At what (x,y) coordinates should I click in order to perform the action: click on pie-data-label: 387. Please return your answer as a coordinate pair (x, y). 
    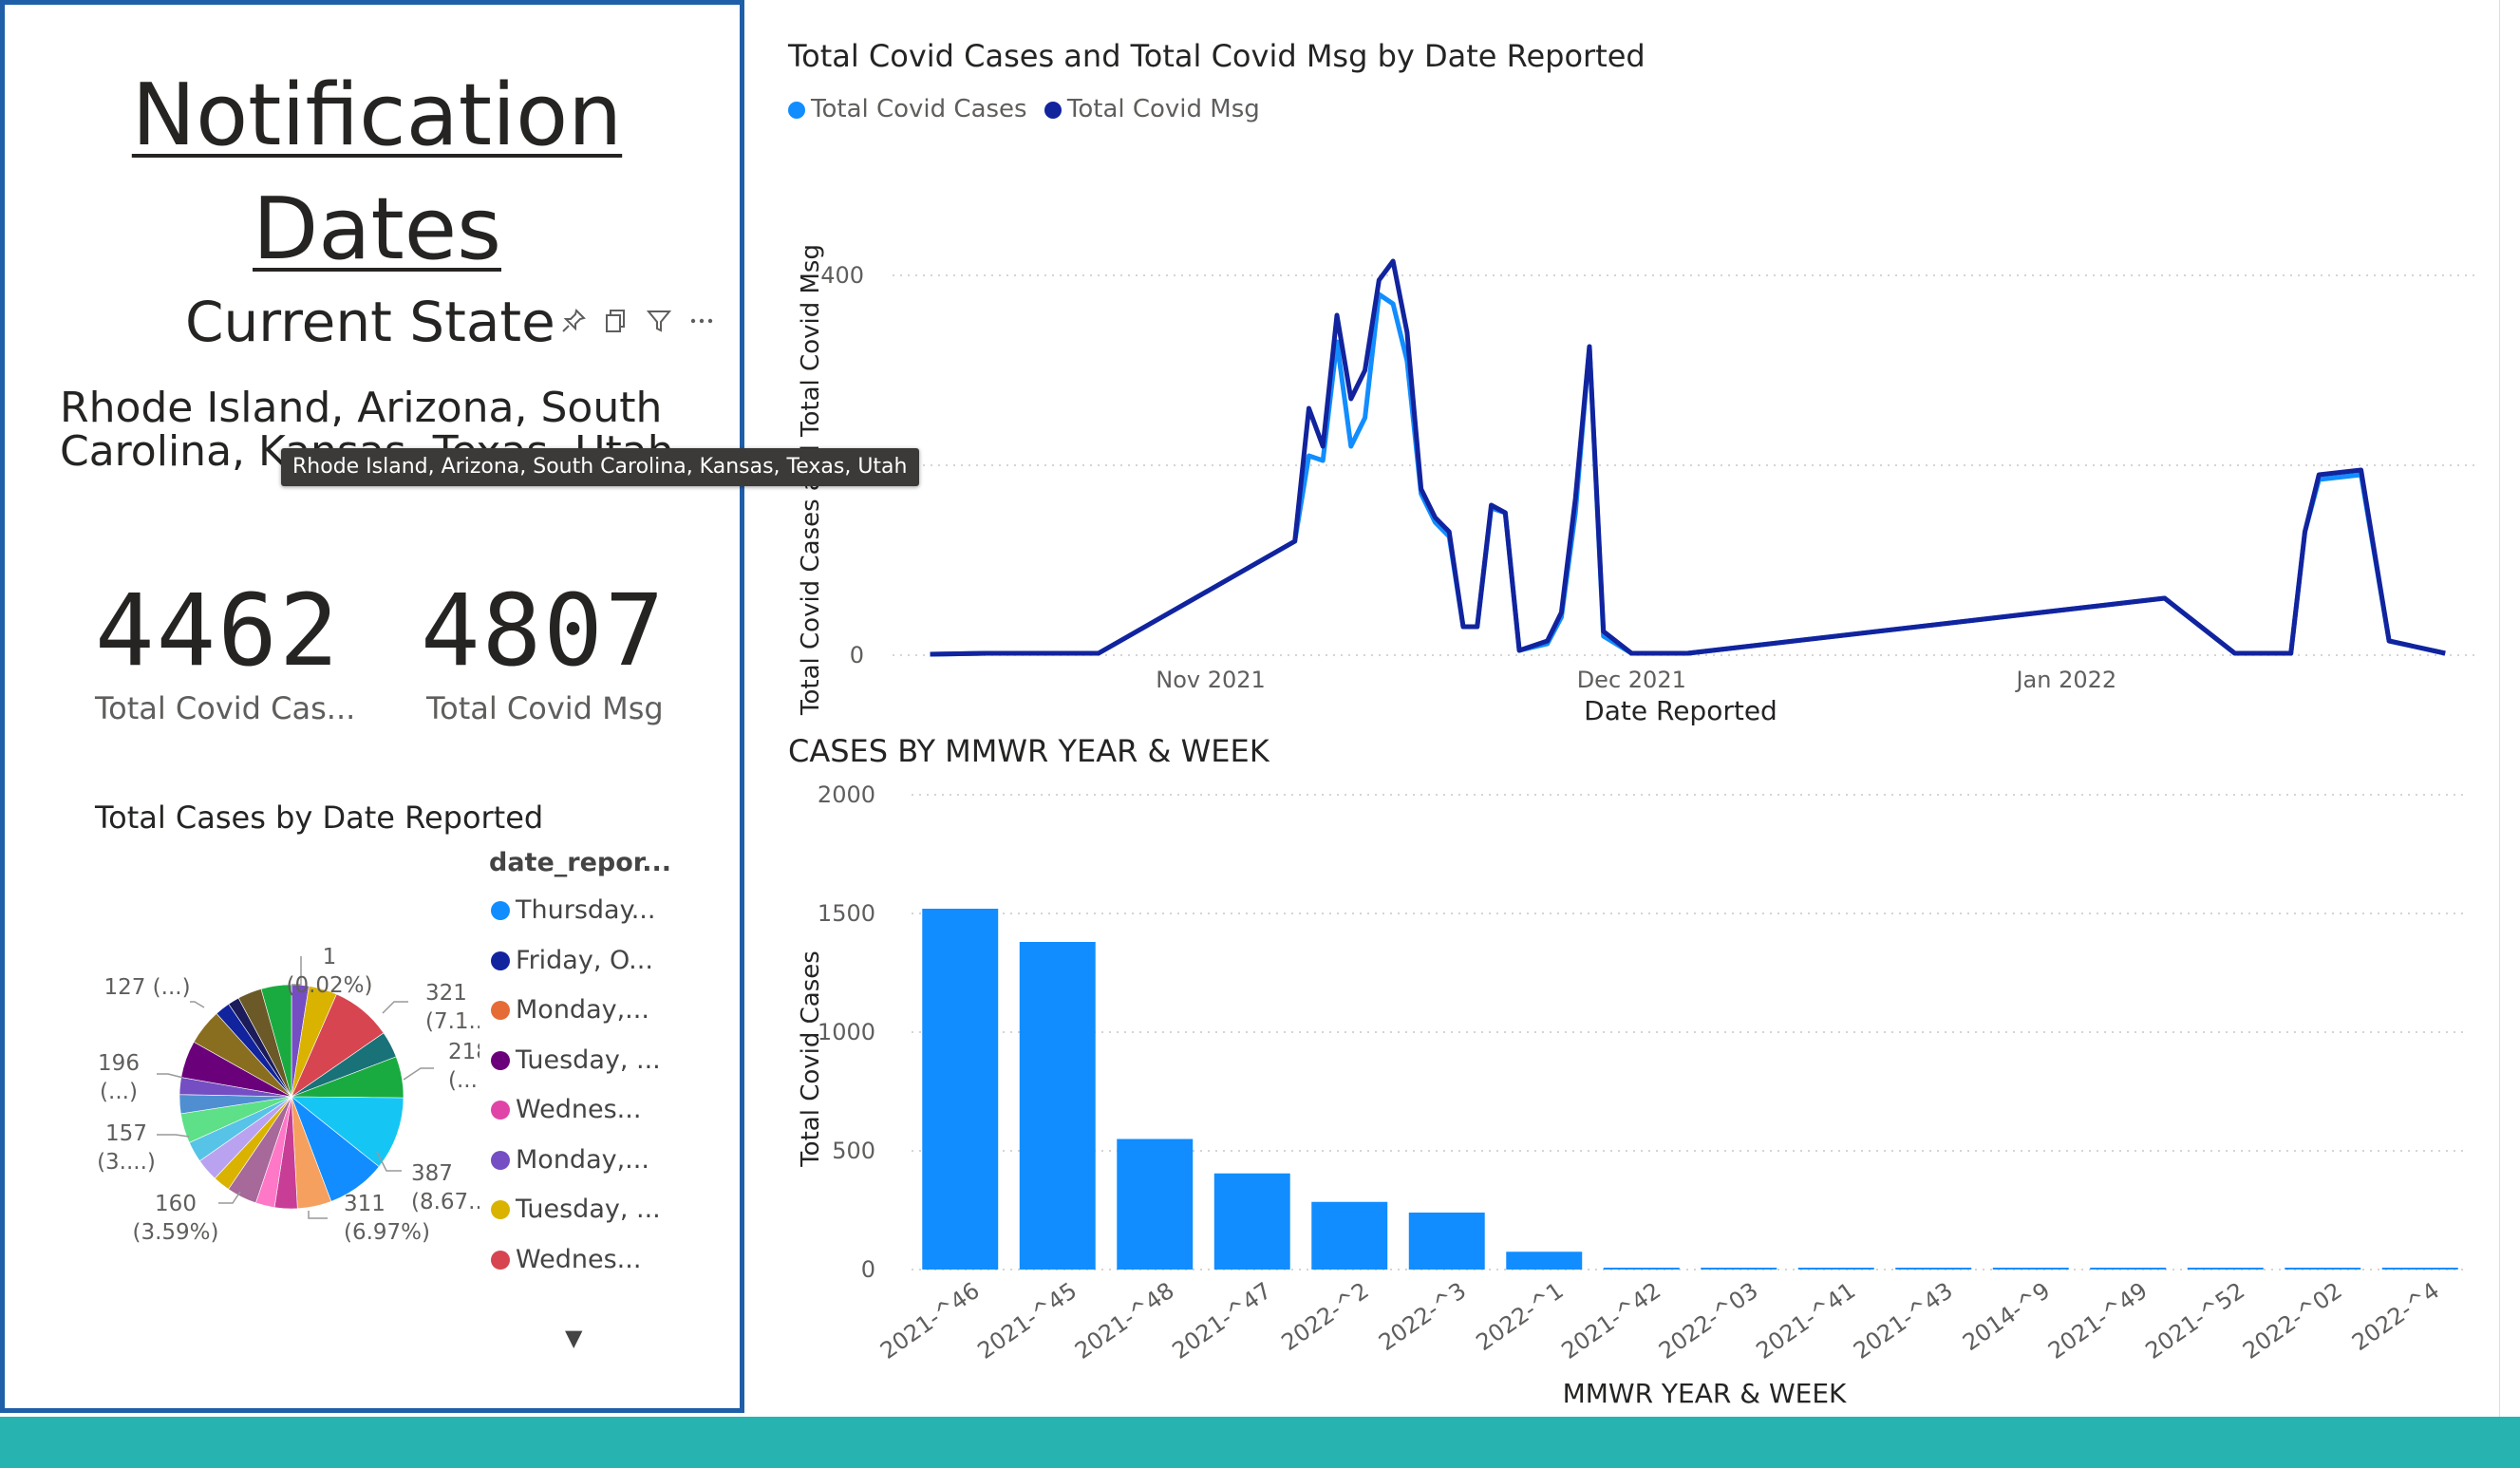
    Looking at the image, I should click on (432, 1173).